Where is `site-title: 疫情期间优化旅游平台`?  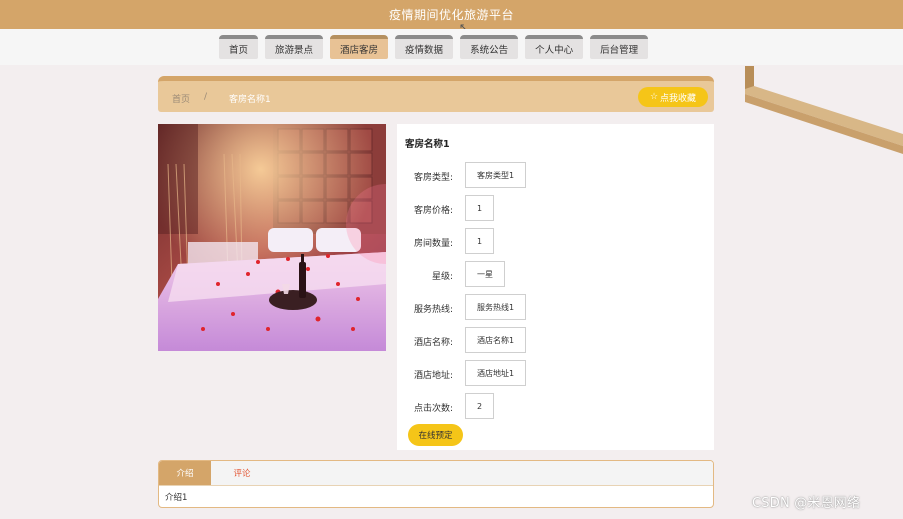 site-title: 疫情期间优化旅游平台 is located at coordinates (451, 15).